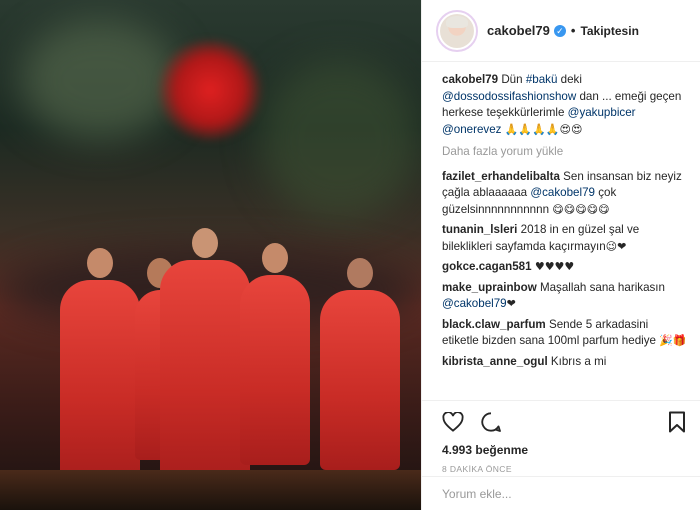 The width and height of the screenshot is (700, 510). I want to click on comment-emoji: ❤, so click(511, 303).